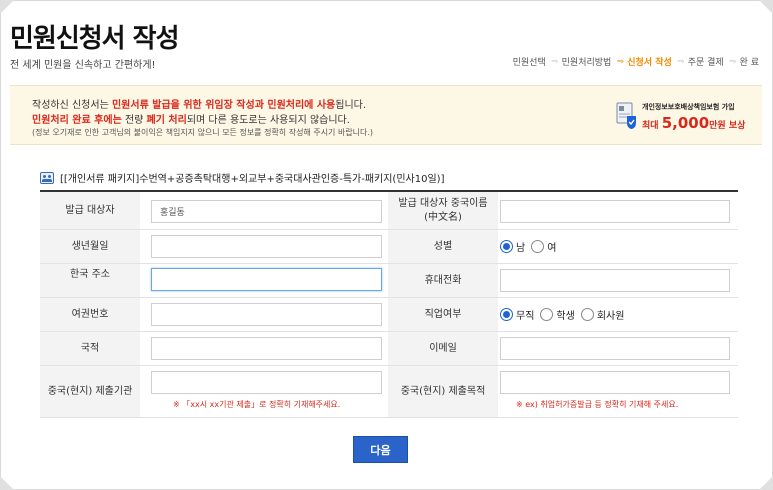 Image resolution: width=773 pixels, height=490 pixels. Describe the element at coordinates (90, 391) in the screenshot. I see `agency-label: 중국(현지) 제출기관` at that location.